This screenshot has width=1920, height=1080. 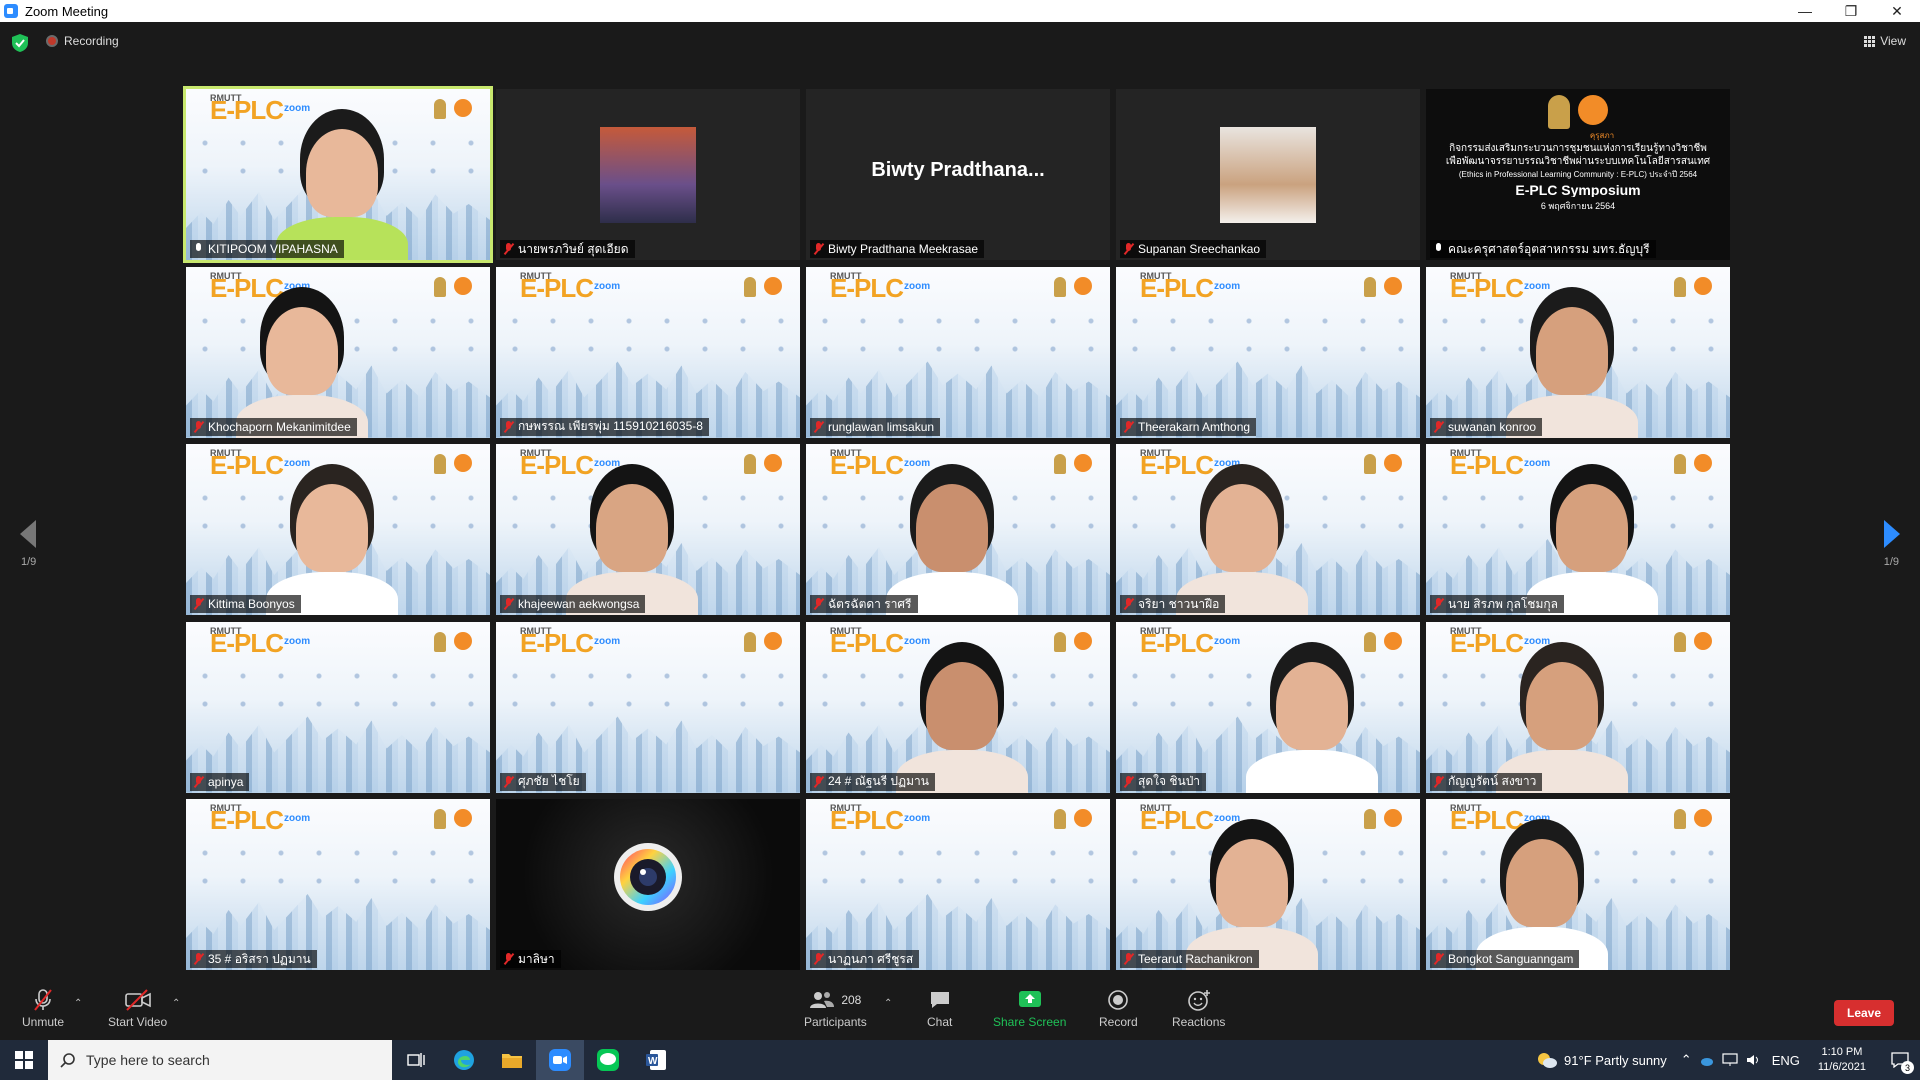 What do you see at coordinates (1492, 426) in the screenshot?
I see `participant-name: suwanan konroo` at bounding box center [1492, 426].